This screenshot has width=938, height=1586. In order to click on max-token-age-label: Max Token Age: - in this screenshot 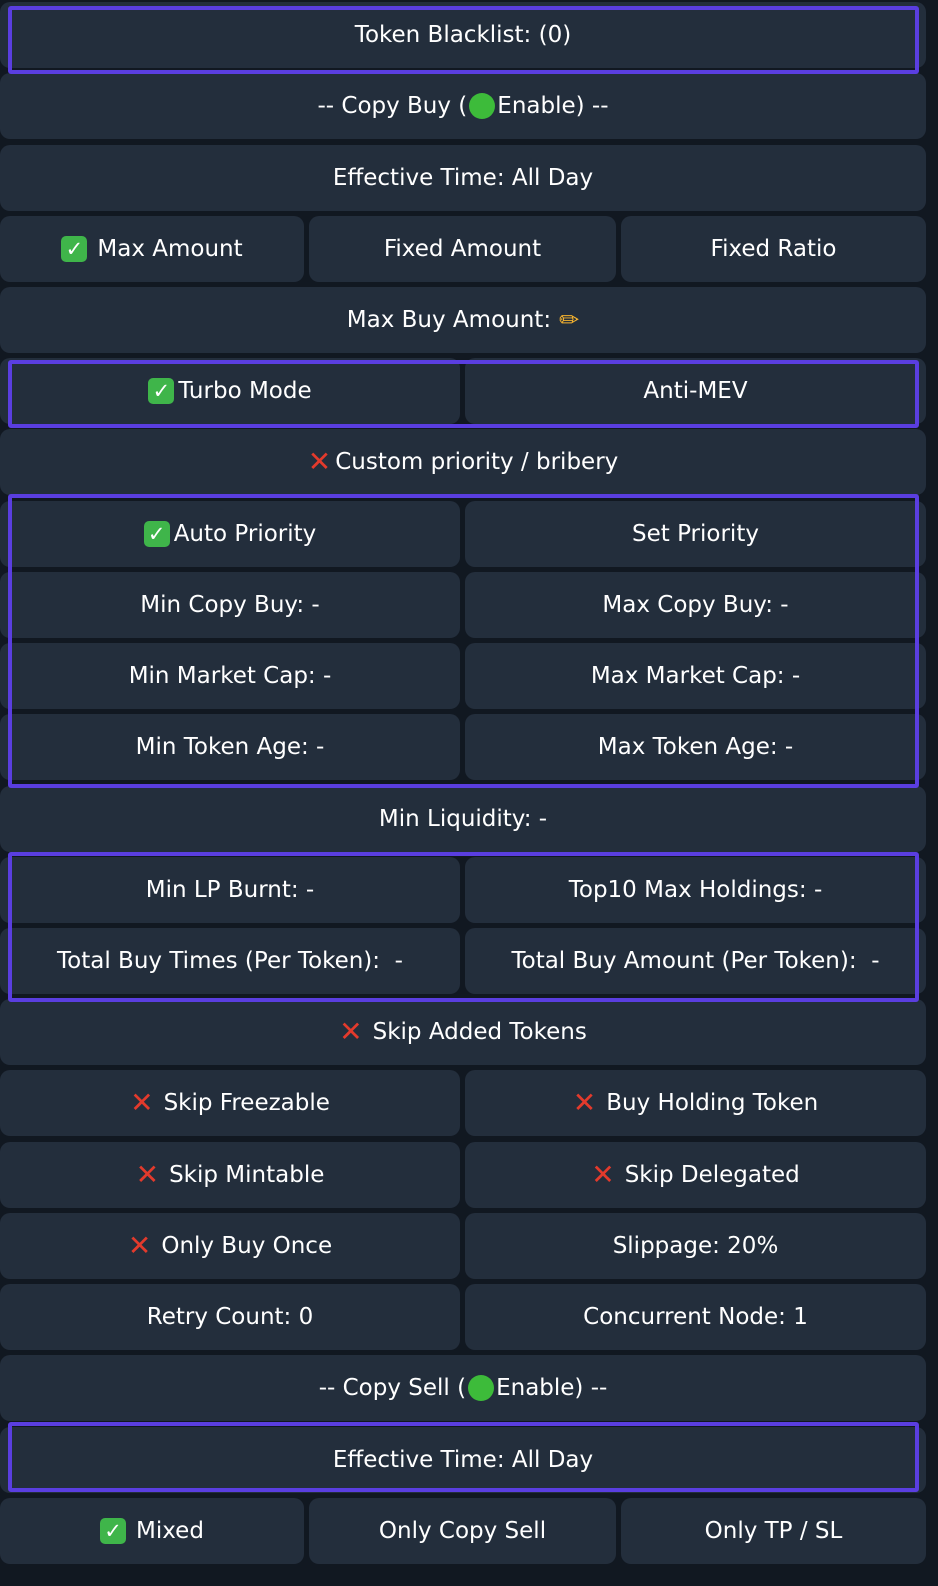, I will do `click(695, 747)`.